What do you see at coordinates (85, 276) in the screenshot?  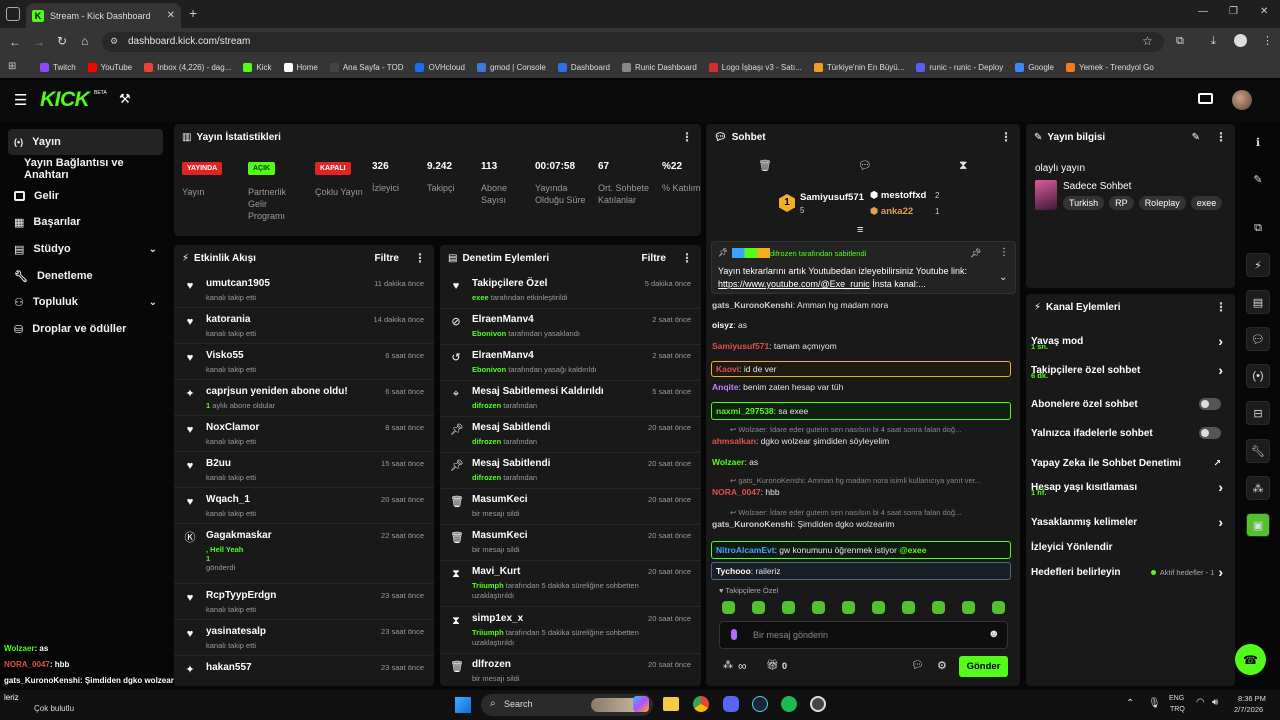 I see `sidebar-item-denetleme: 🔧︎ Denetleme` at bounding box center [85, 276].